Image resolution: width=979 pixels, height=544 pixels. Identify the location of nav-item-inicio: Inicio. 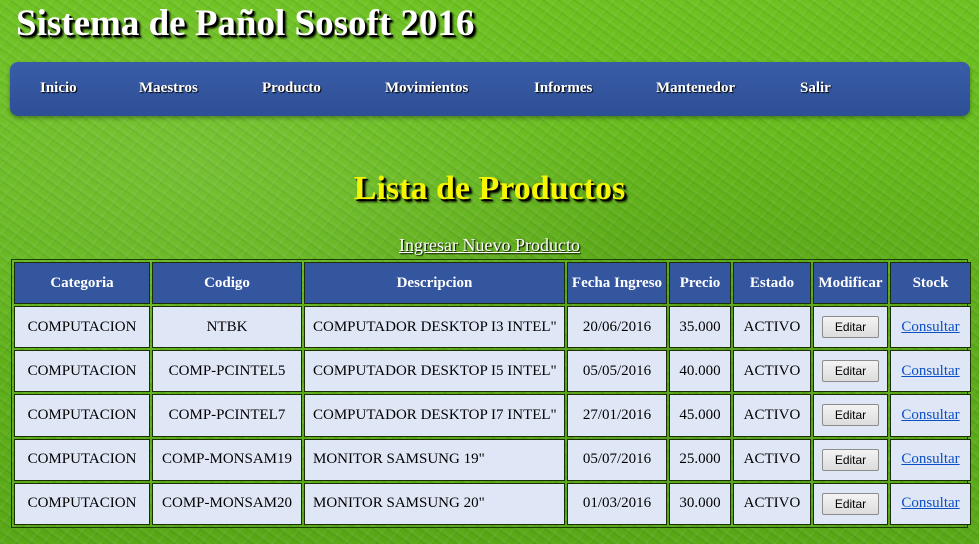
(58, 88).